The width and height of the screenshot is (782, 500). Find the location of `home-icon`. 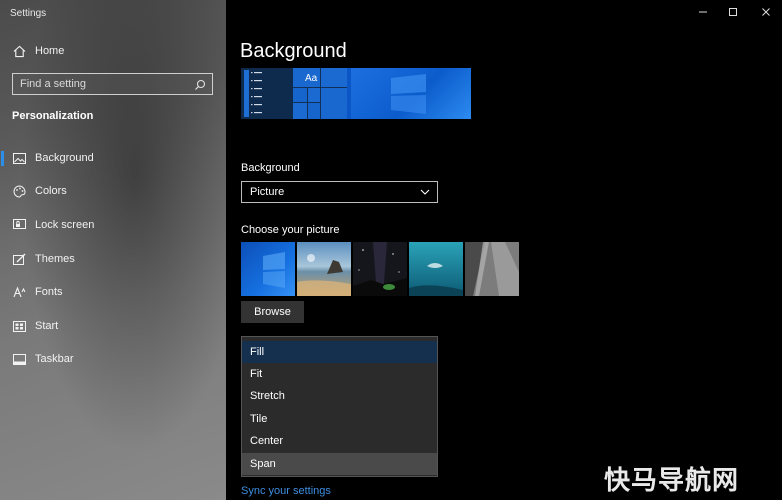

home-icon is located at coordinates (19, 51).